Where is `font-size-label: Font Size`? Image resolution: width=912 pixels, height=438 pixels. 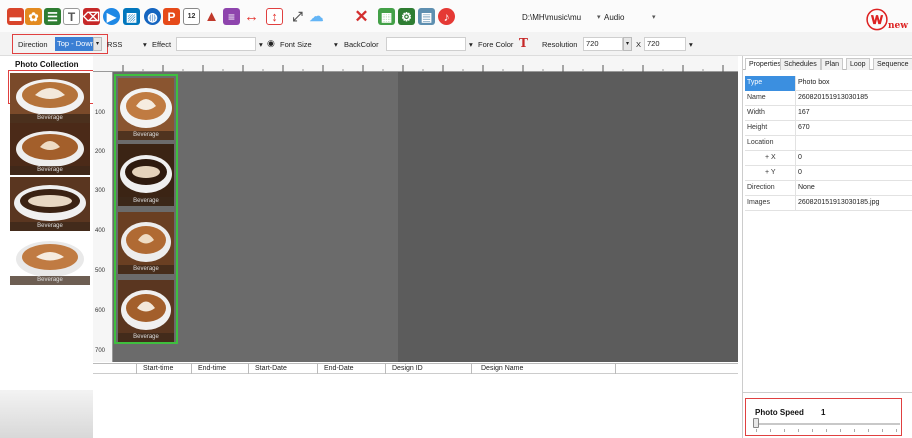 font-size-label: Font Size is located at coordinates (296, 44).